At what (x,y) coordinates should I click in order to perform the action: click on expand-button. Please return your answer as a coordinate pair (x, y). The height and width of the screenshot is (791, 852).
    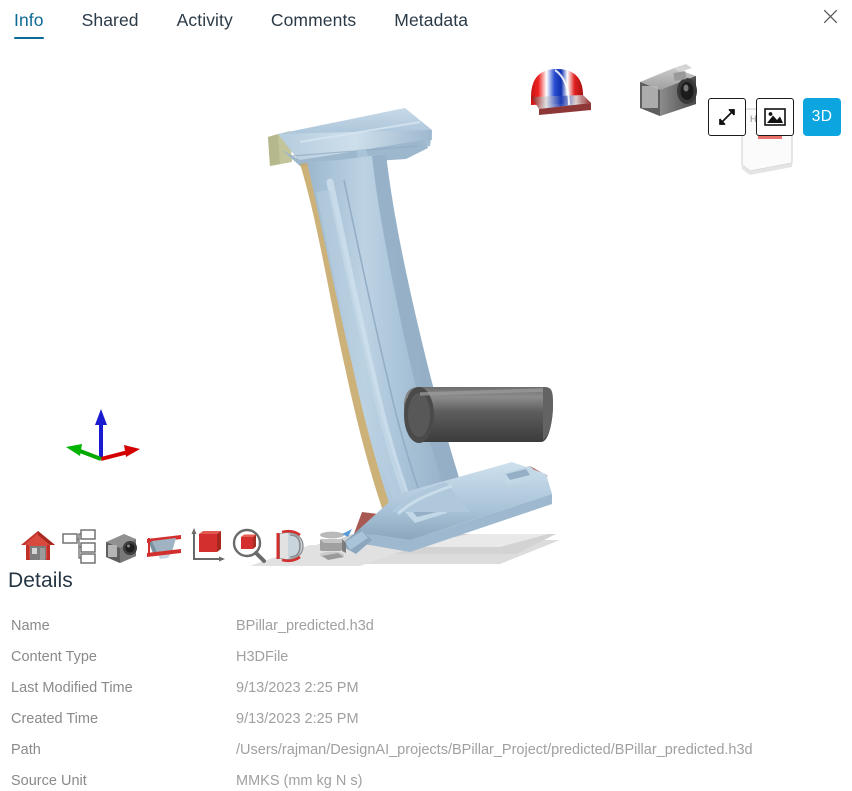
    Looking at the image, I should click on (727, 117).